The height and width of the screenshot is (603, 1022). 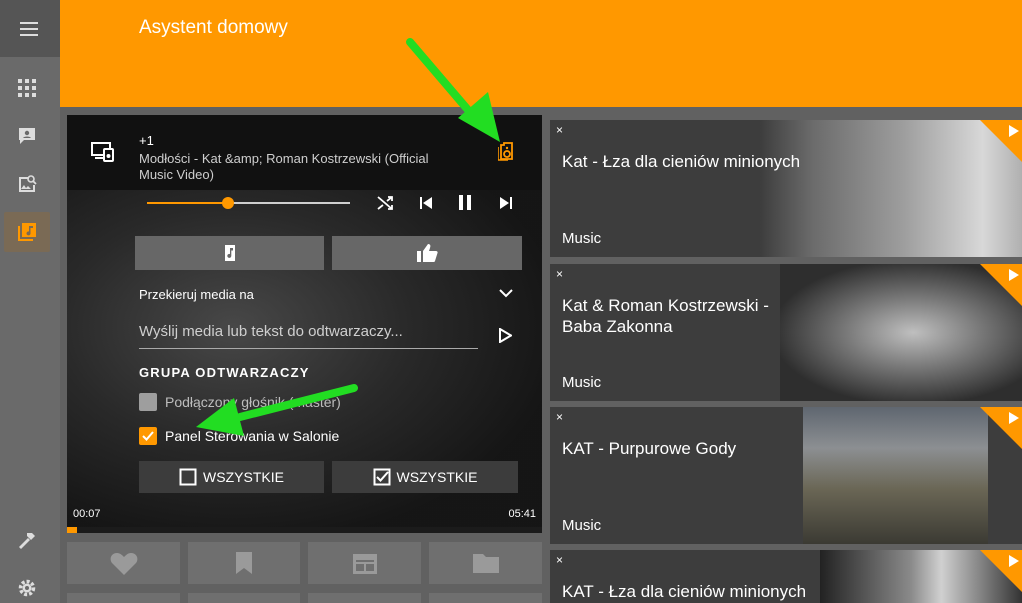 What do you see at coordinates (30, 301) in the screenshot?
I see `sidebar` at bounding box center [30, 301].